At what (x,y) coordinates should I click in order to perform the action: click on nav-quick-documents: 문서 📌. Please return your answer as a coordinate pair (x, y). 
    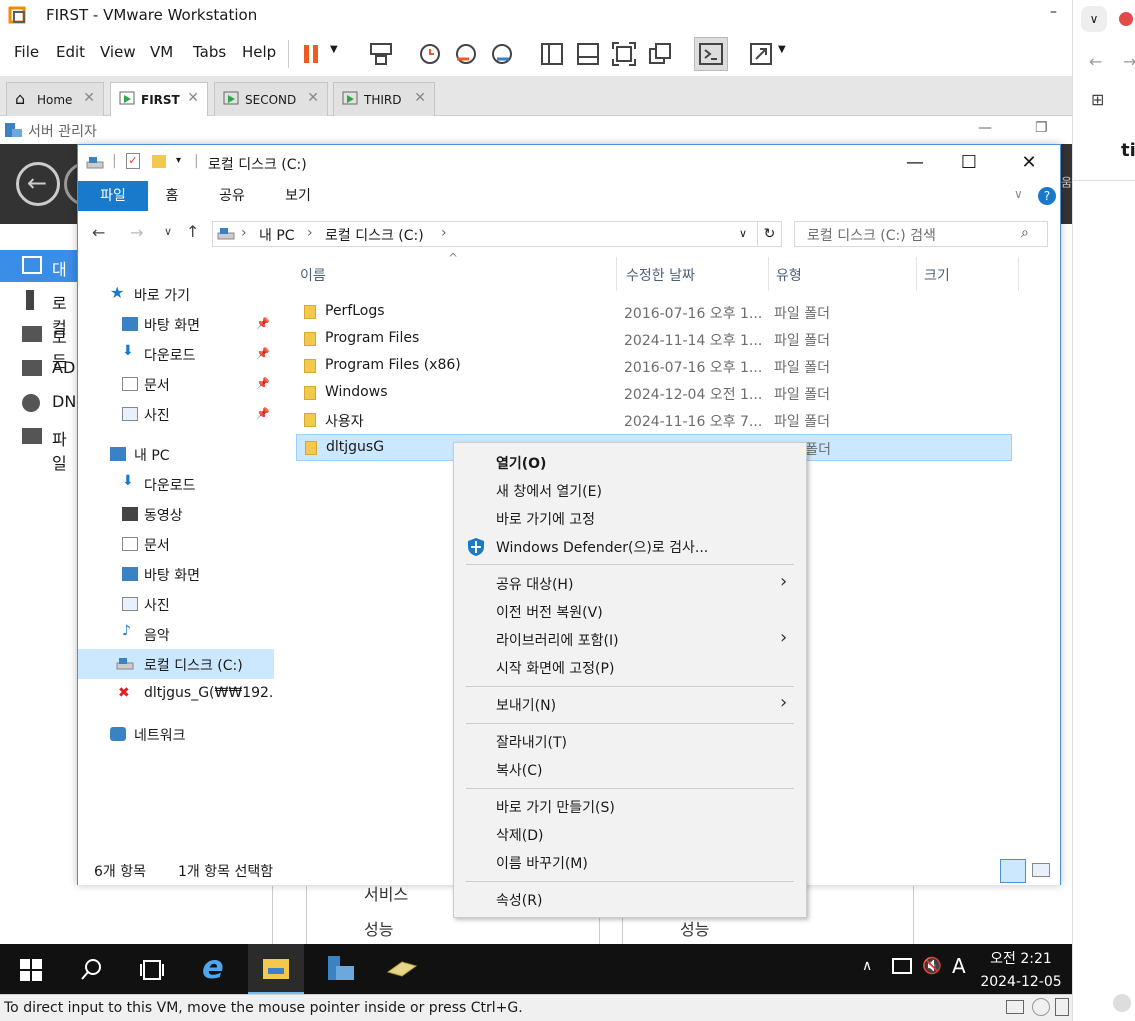
    Looking at the image, I should click on (176, 384).